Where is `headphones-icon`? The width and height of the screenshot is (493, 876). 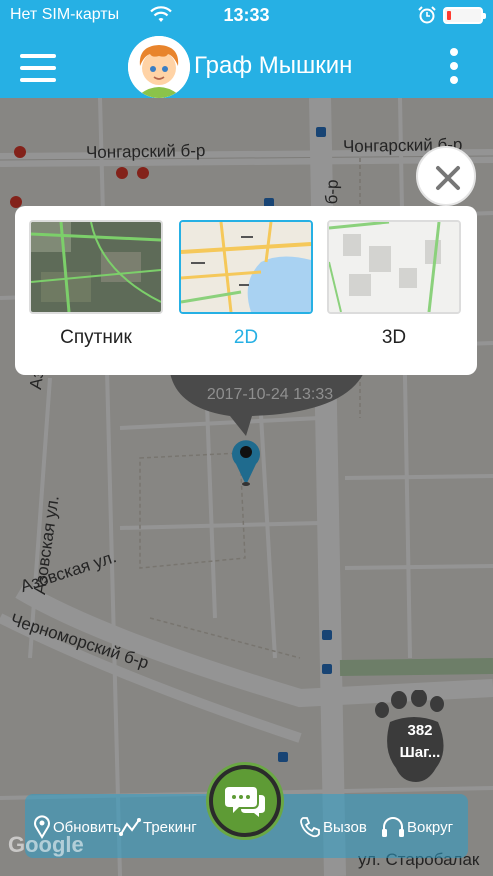 headphones-icon is located at coordinates (393, 827).